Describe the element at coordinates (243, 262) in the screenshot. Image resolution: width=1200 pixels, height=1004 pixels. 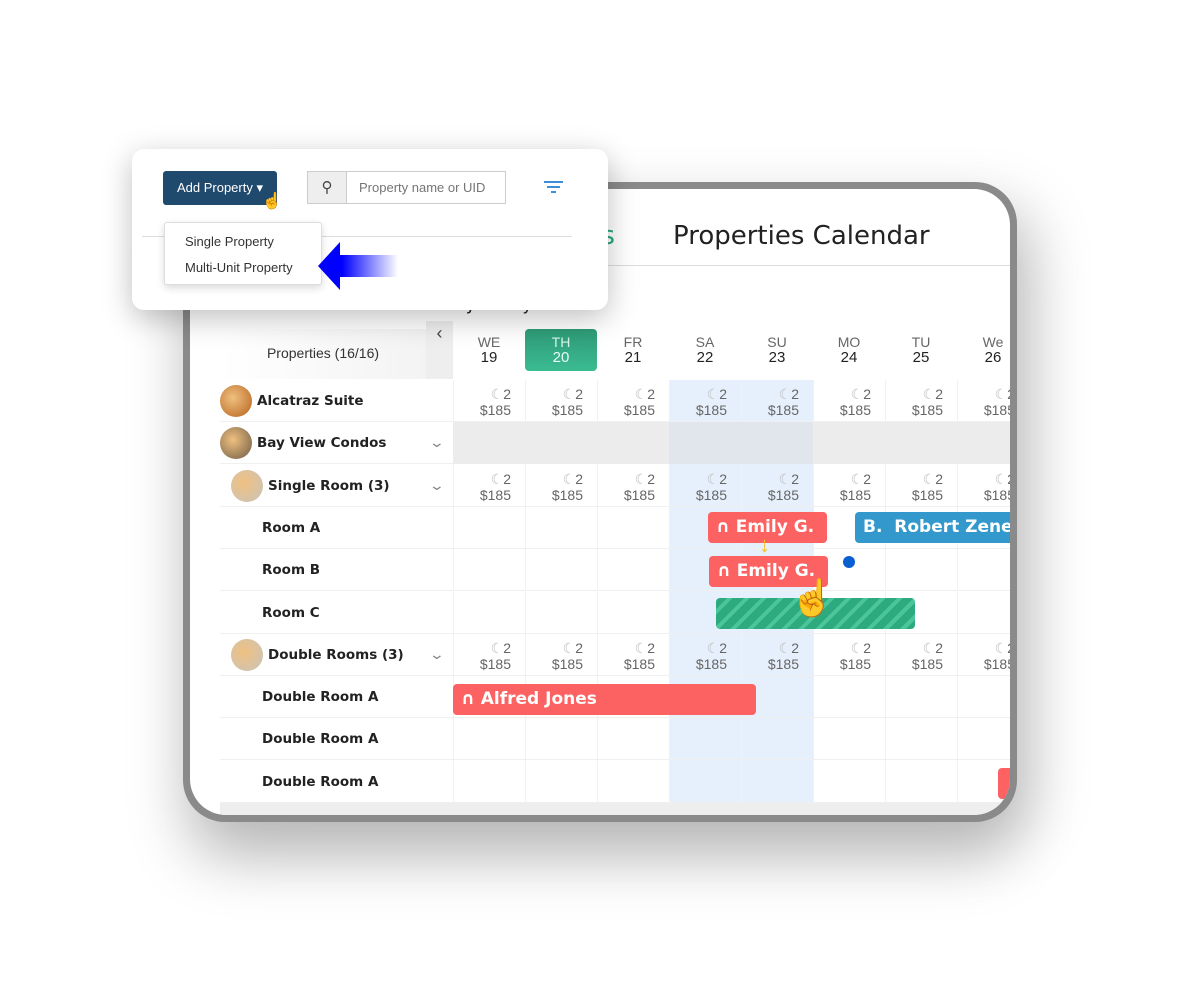
I see `menu-item-multi-unit-property: Multi-Unit Property` at that location.